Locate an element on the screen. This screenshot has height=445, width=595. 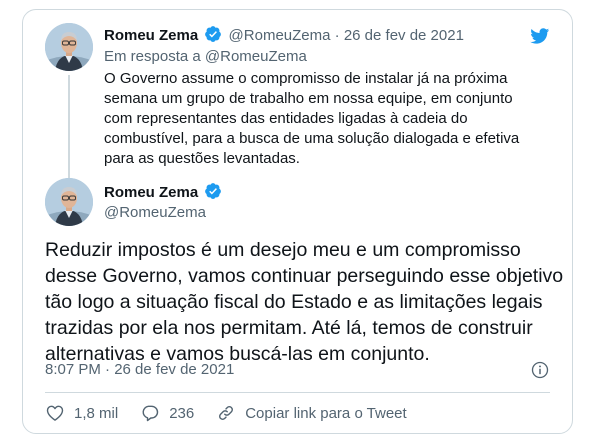
reply-icon is located at coordinates (150, 413).